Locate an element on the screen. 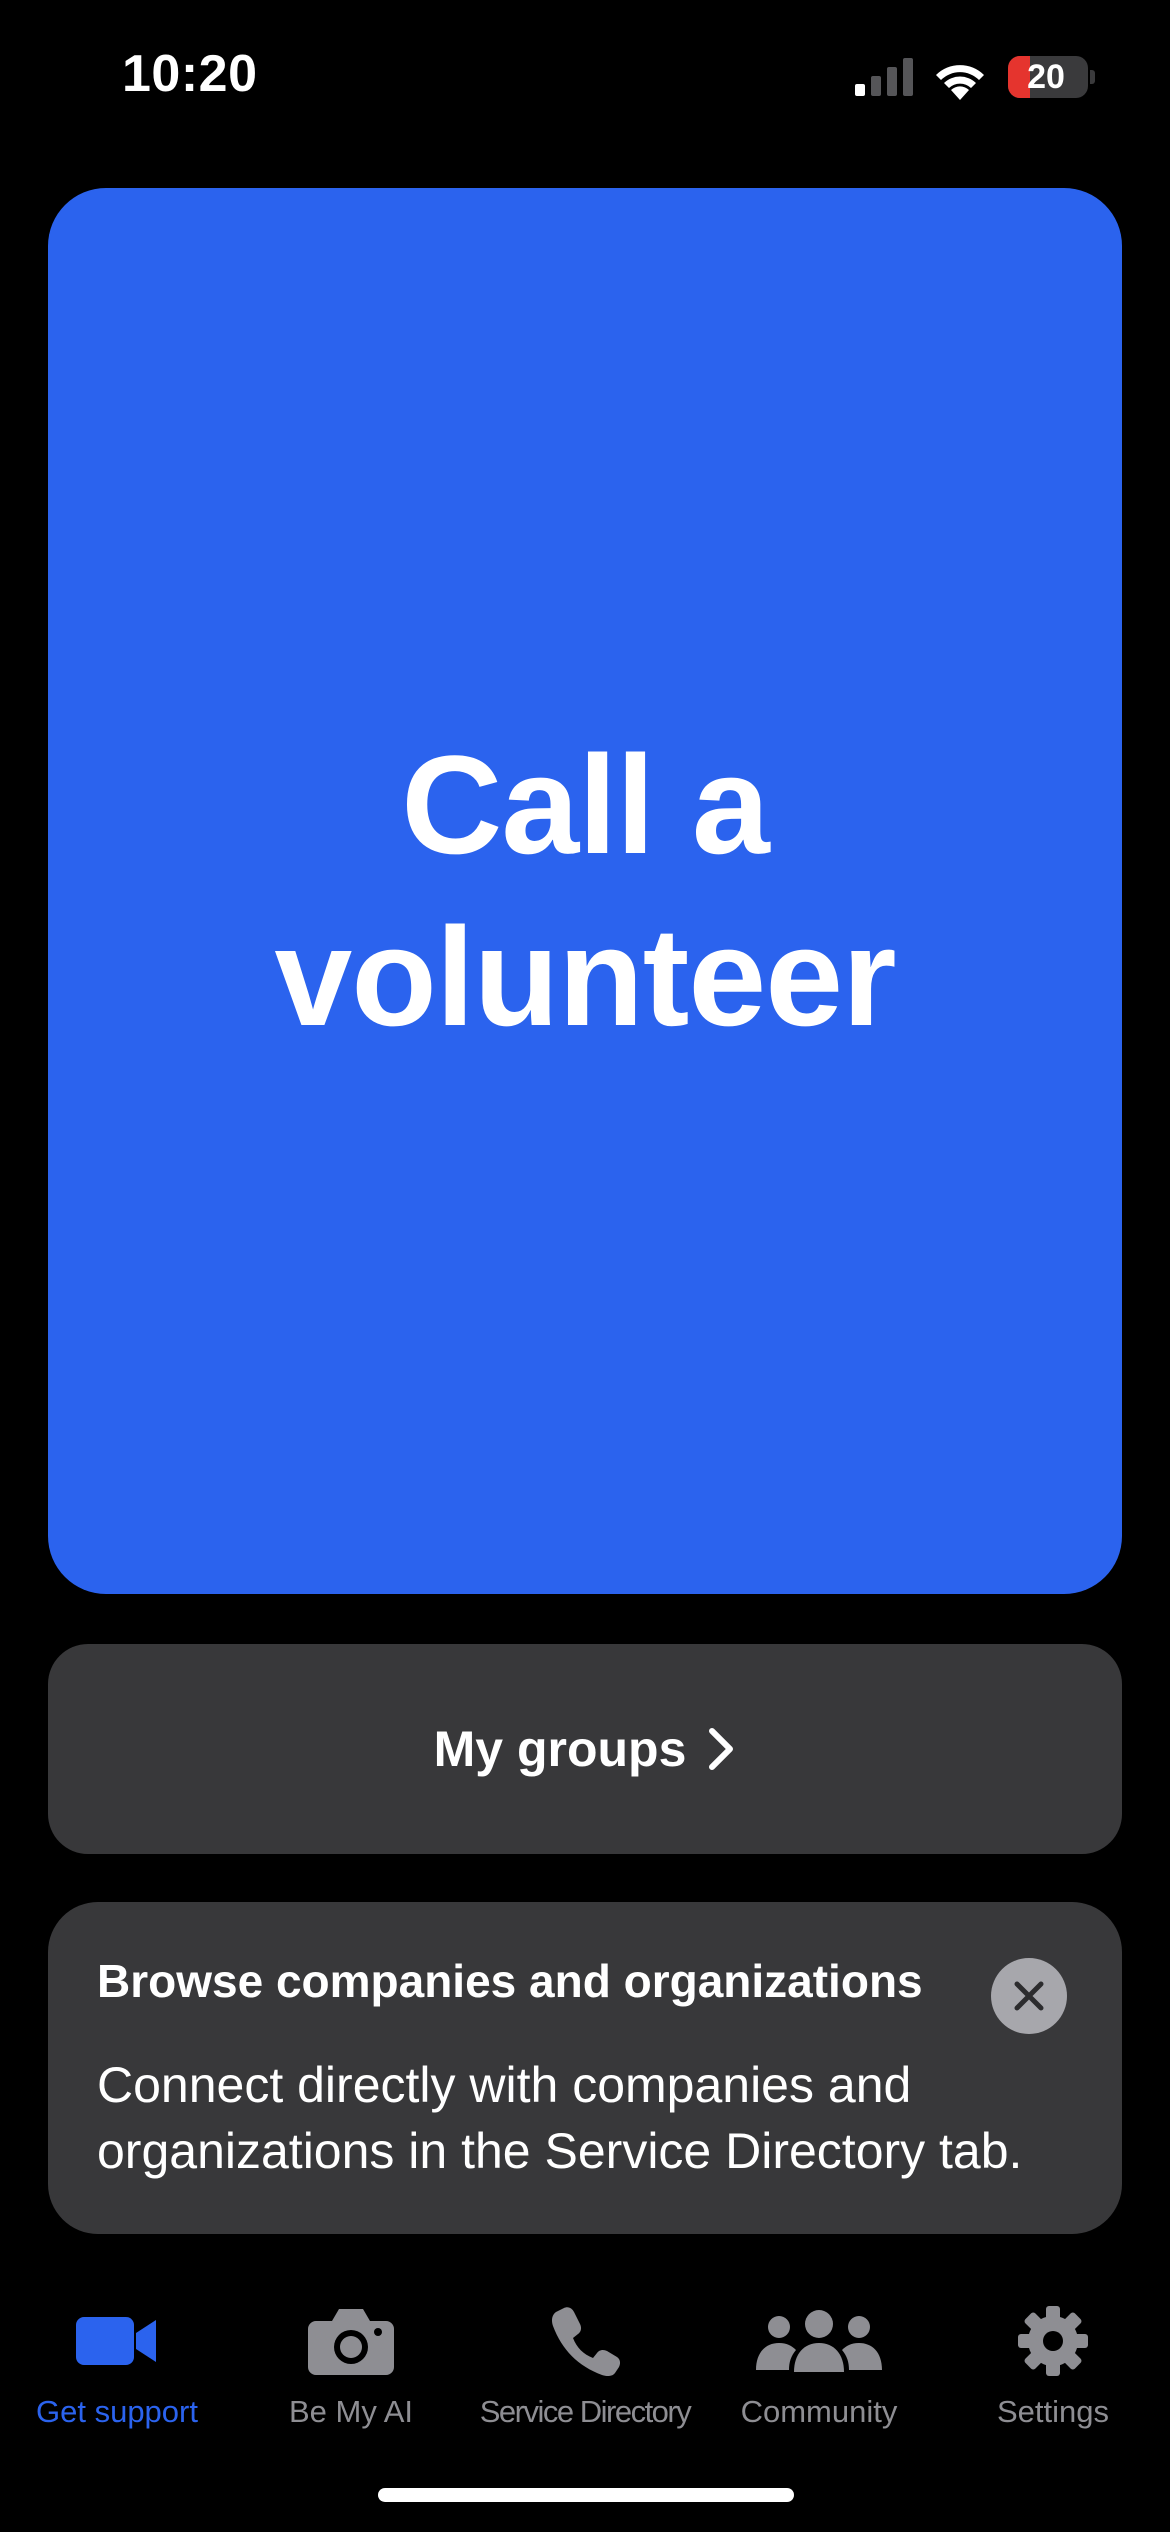  chevron-right-icon is located at coordinates (721, 1749).